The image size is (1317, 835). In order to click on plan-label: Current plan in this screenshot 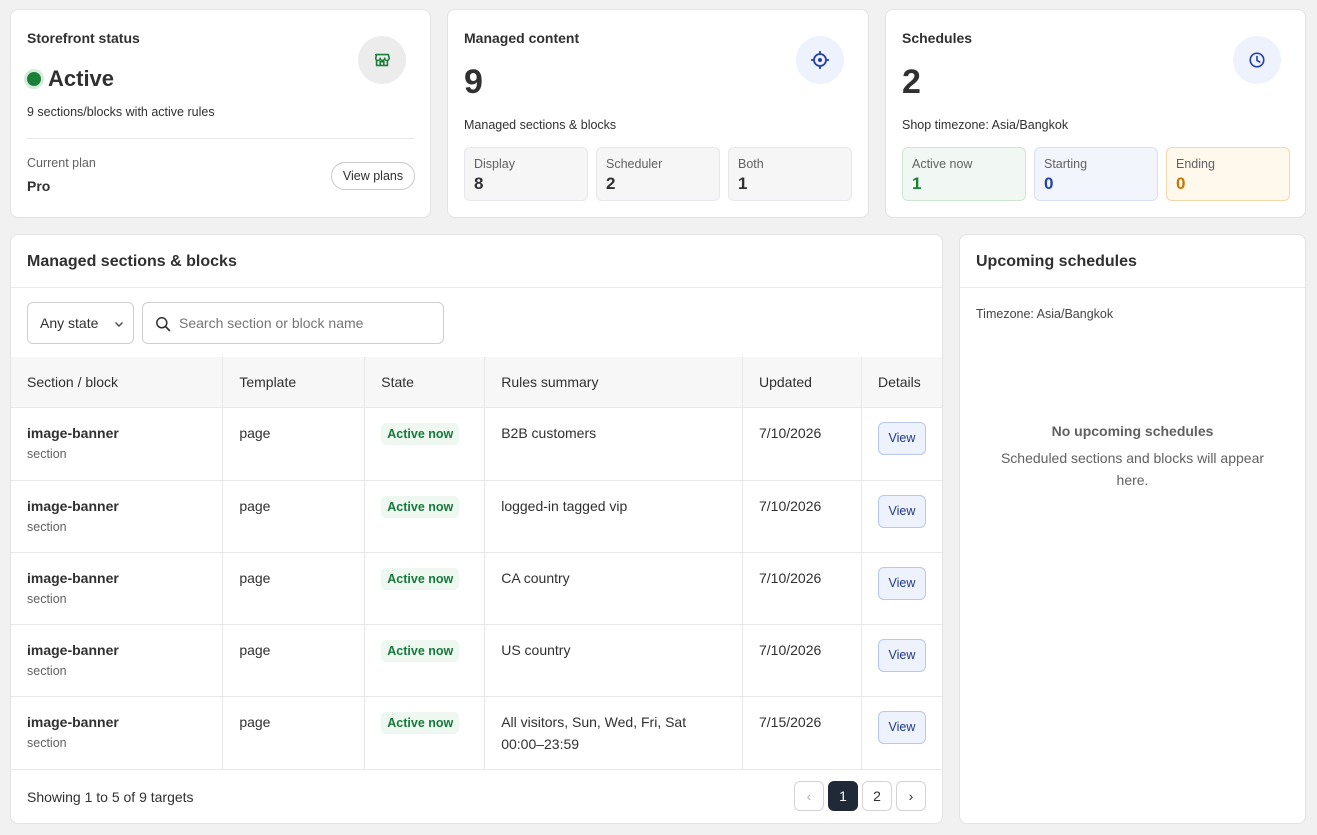, I will do `click(61, 163)`.